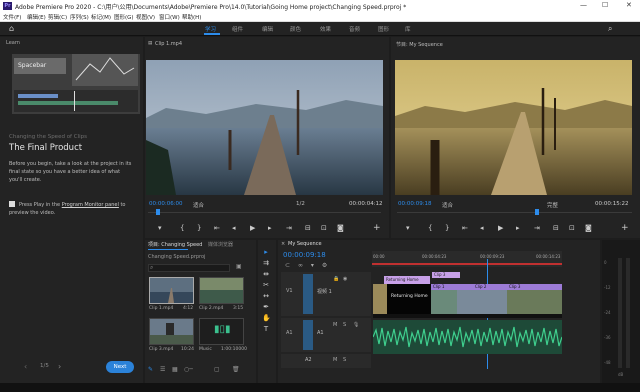  I want to click on title-clip-label-bar: Returning Home, so click(407, 280).